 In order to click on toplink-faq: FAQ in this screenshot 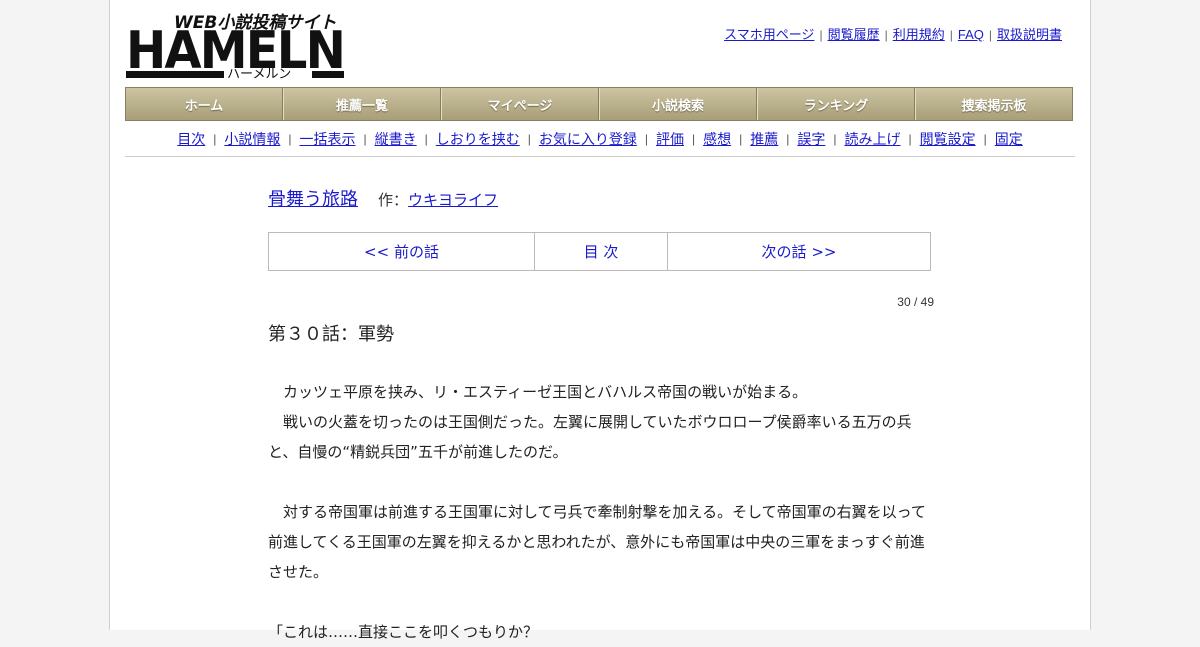, I will do `click(971, 34)`.